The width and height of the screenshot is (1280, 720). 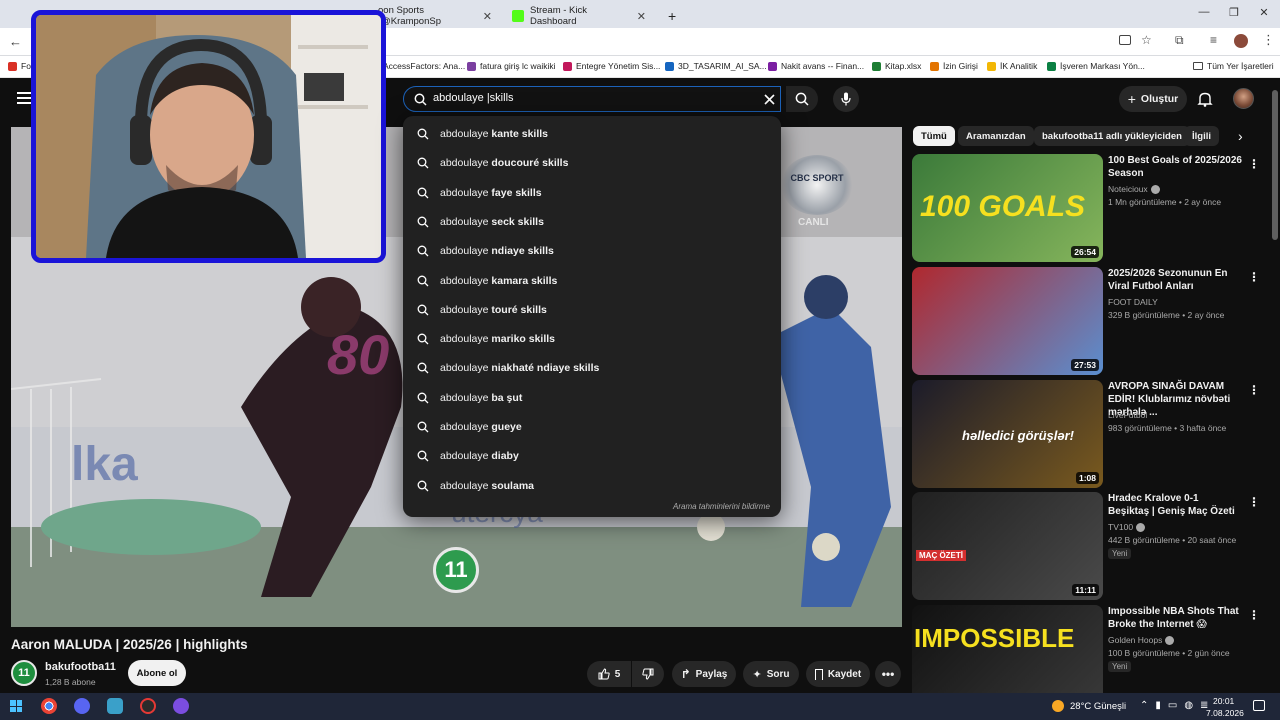 I want to click on bookmark-star-icon: ☆, so click(x=1146, y=40).